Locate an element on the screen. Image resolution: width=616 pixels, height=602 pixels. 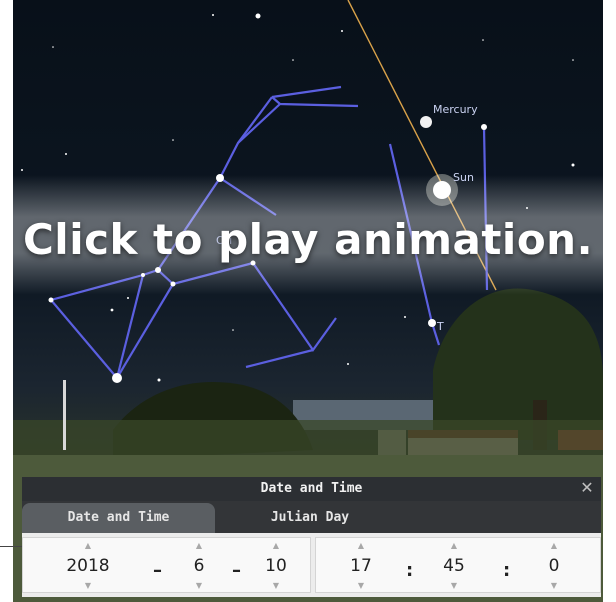
tab-bar: Date and Time Julian Day is located at coordinates (311, 517).